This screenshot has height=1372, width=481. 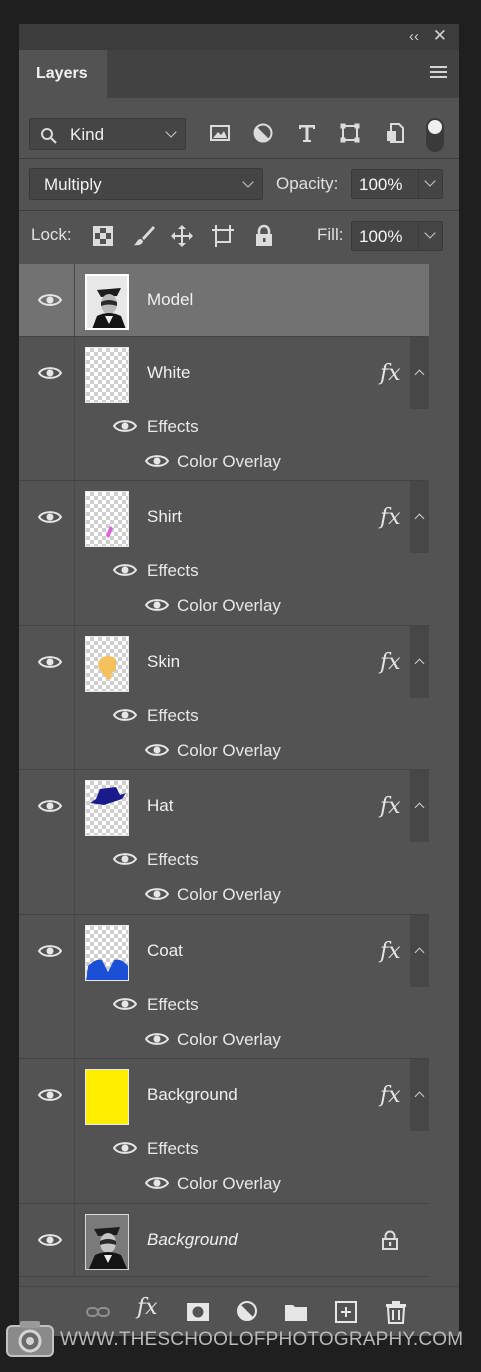 I want to click on opacity-input: 100%, so click(x=397, y=184).